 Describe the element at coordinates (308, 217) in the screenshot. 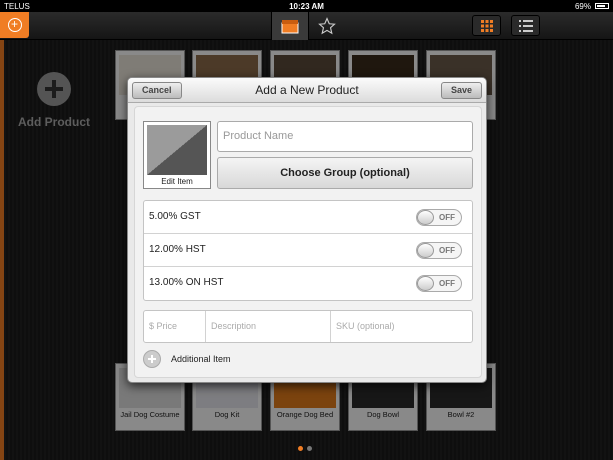

I see `tax-row: 5.00% GST OFF` at that location.